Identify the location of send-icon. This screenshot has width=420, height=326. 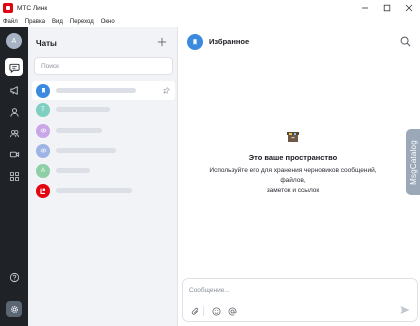
(405, 310).